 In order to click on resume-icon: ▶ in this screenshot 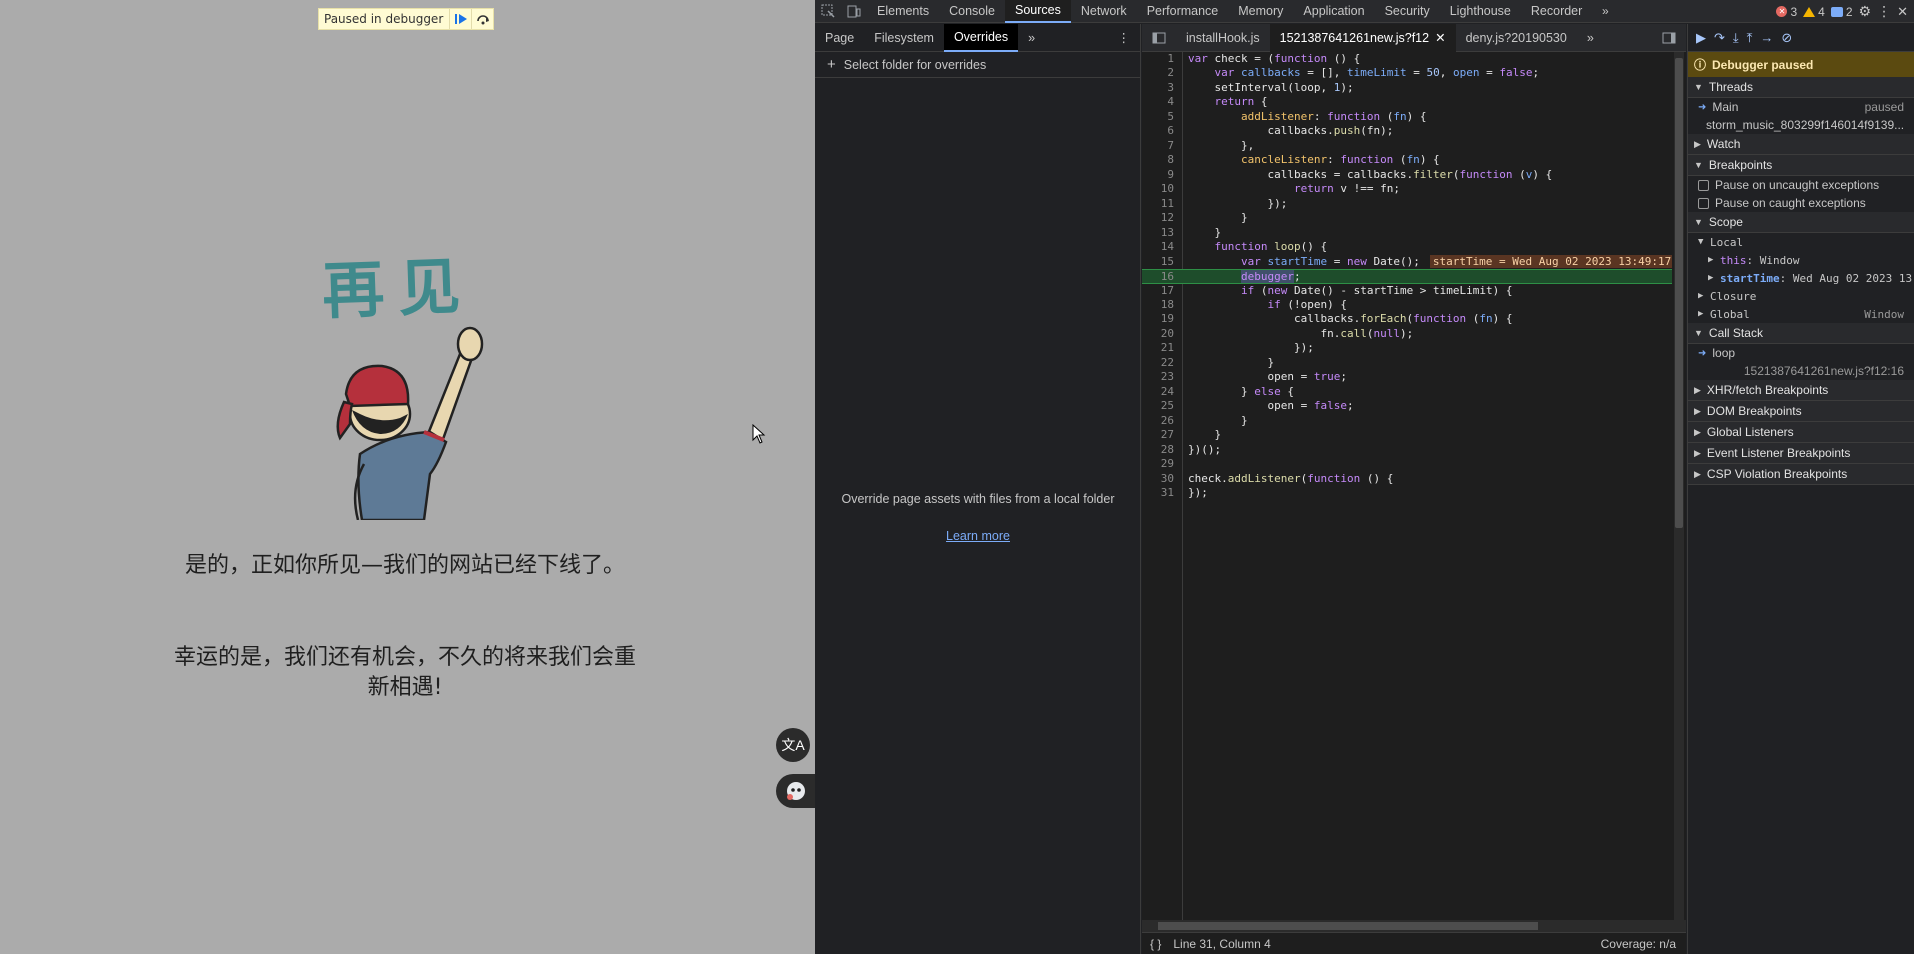, I will do `click(1701, 38)`.